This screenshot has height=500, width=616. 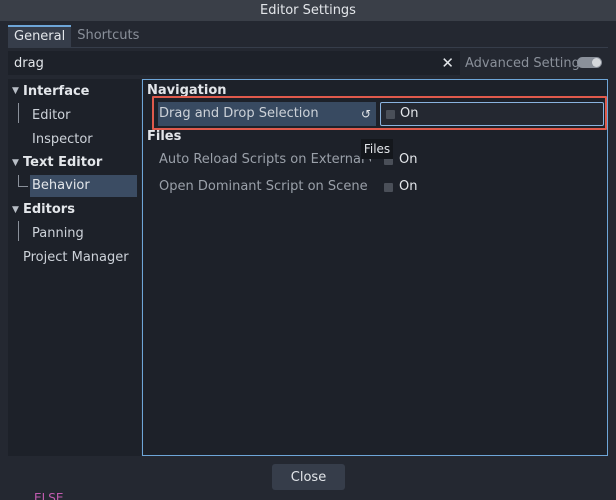 I want to click on tab-general: General, so click(x=40, y=36).